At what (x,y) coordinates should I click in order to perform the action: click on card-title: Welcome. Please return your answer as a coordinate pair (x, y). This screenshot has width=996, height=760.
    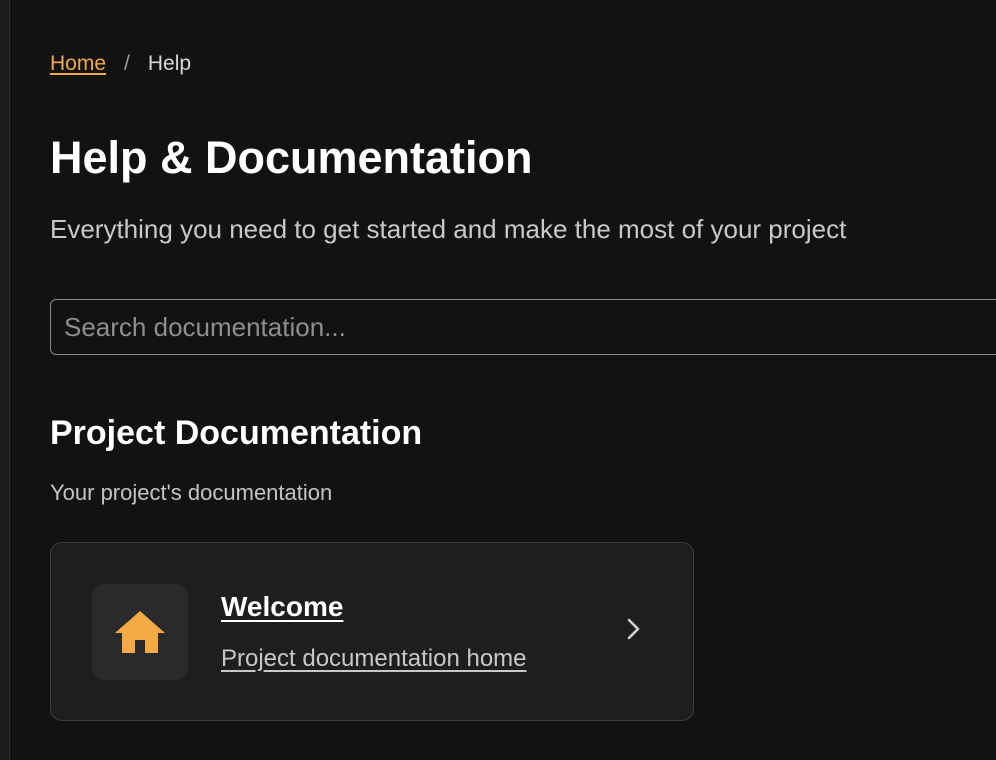
    Looking at the image, I should click on (282, 607).